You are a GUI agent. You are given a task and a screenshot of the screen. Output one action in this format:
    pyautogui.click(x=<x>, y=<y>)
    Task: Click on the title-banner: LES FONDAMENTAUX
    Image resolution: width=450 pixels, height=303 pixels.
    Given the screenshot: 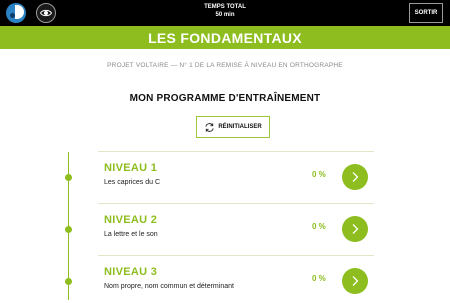 What is the action you would take?
    pyautogui.click(x=225, y=37)
    